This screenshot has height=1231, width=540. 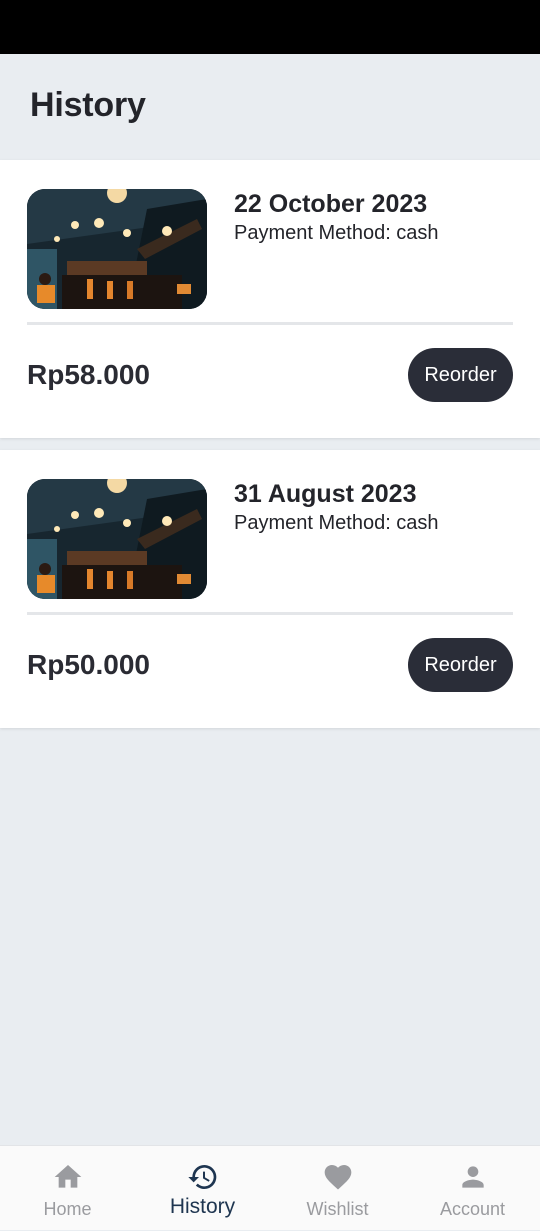 What do you see at coordinates (88, 664) in the screenshot?
I see `order-total: Rp50.000` at bounding box center [88, 664].